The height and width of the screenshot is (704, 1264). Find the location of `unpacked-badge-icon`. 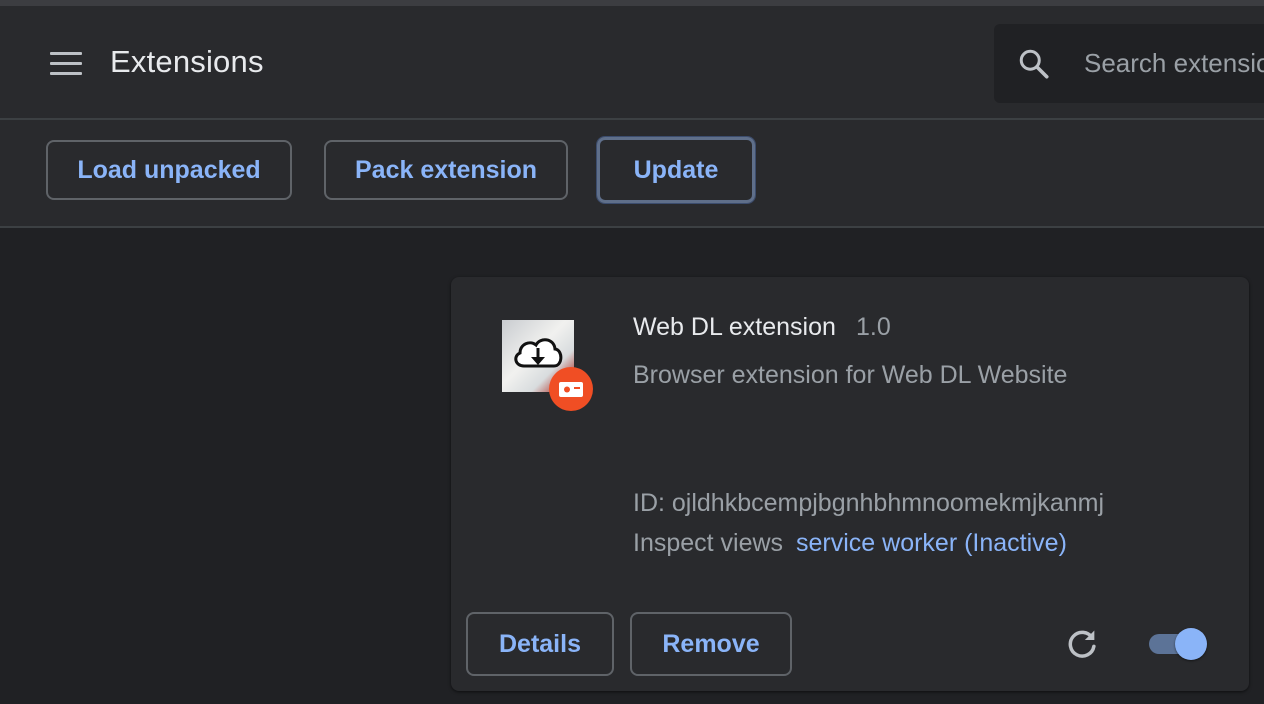

unpacked-badge-icon is located at coordinates (571, 389).